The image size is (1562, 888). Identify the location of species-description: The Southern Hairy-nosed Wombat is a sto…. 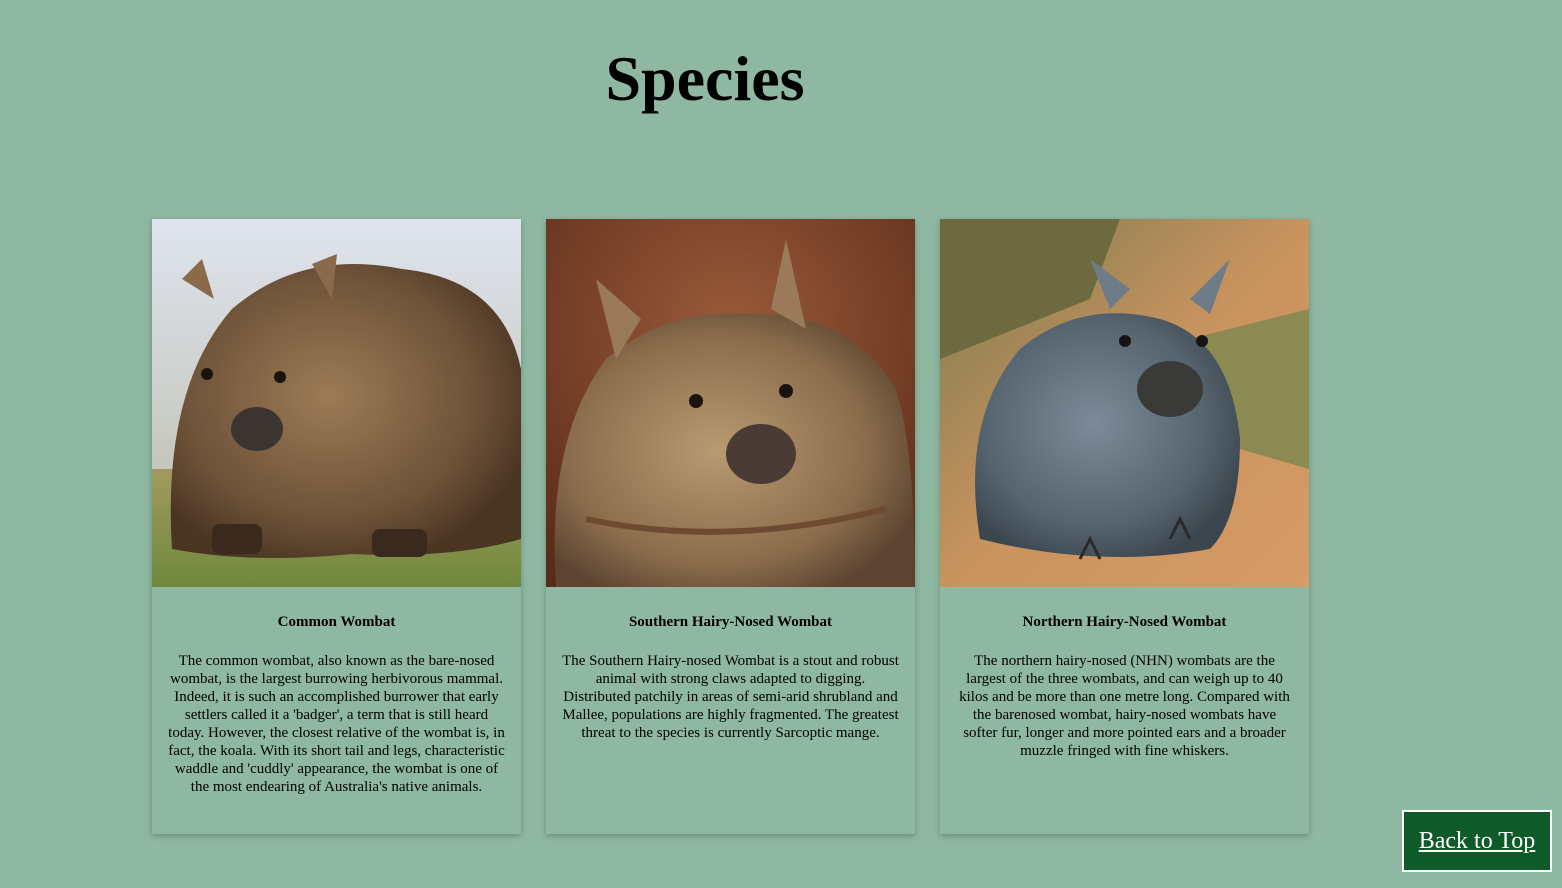
(730, 697).